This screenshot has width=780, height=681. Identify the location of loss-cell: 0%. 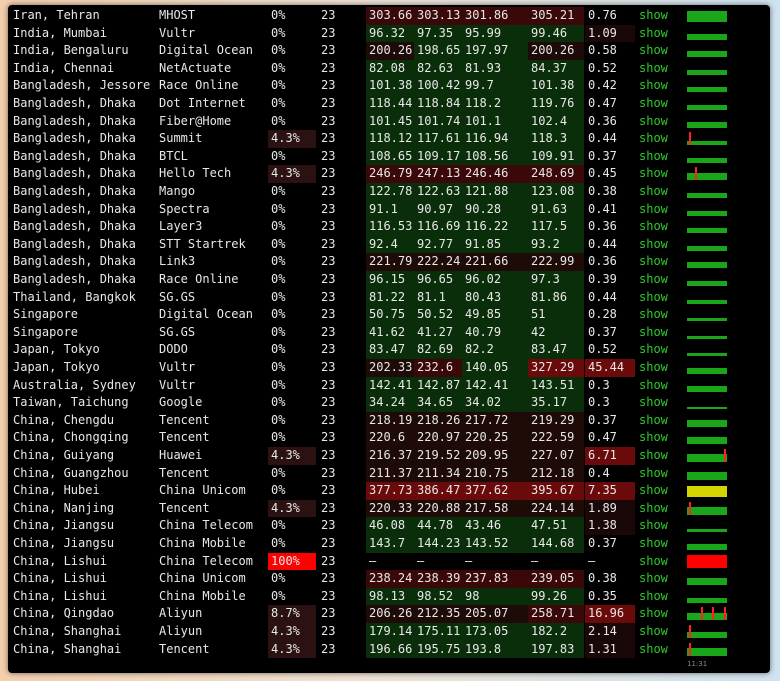
(278, 261).